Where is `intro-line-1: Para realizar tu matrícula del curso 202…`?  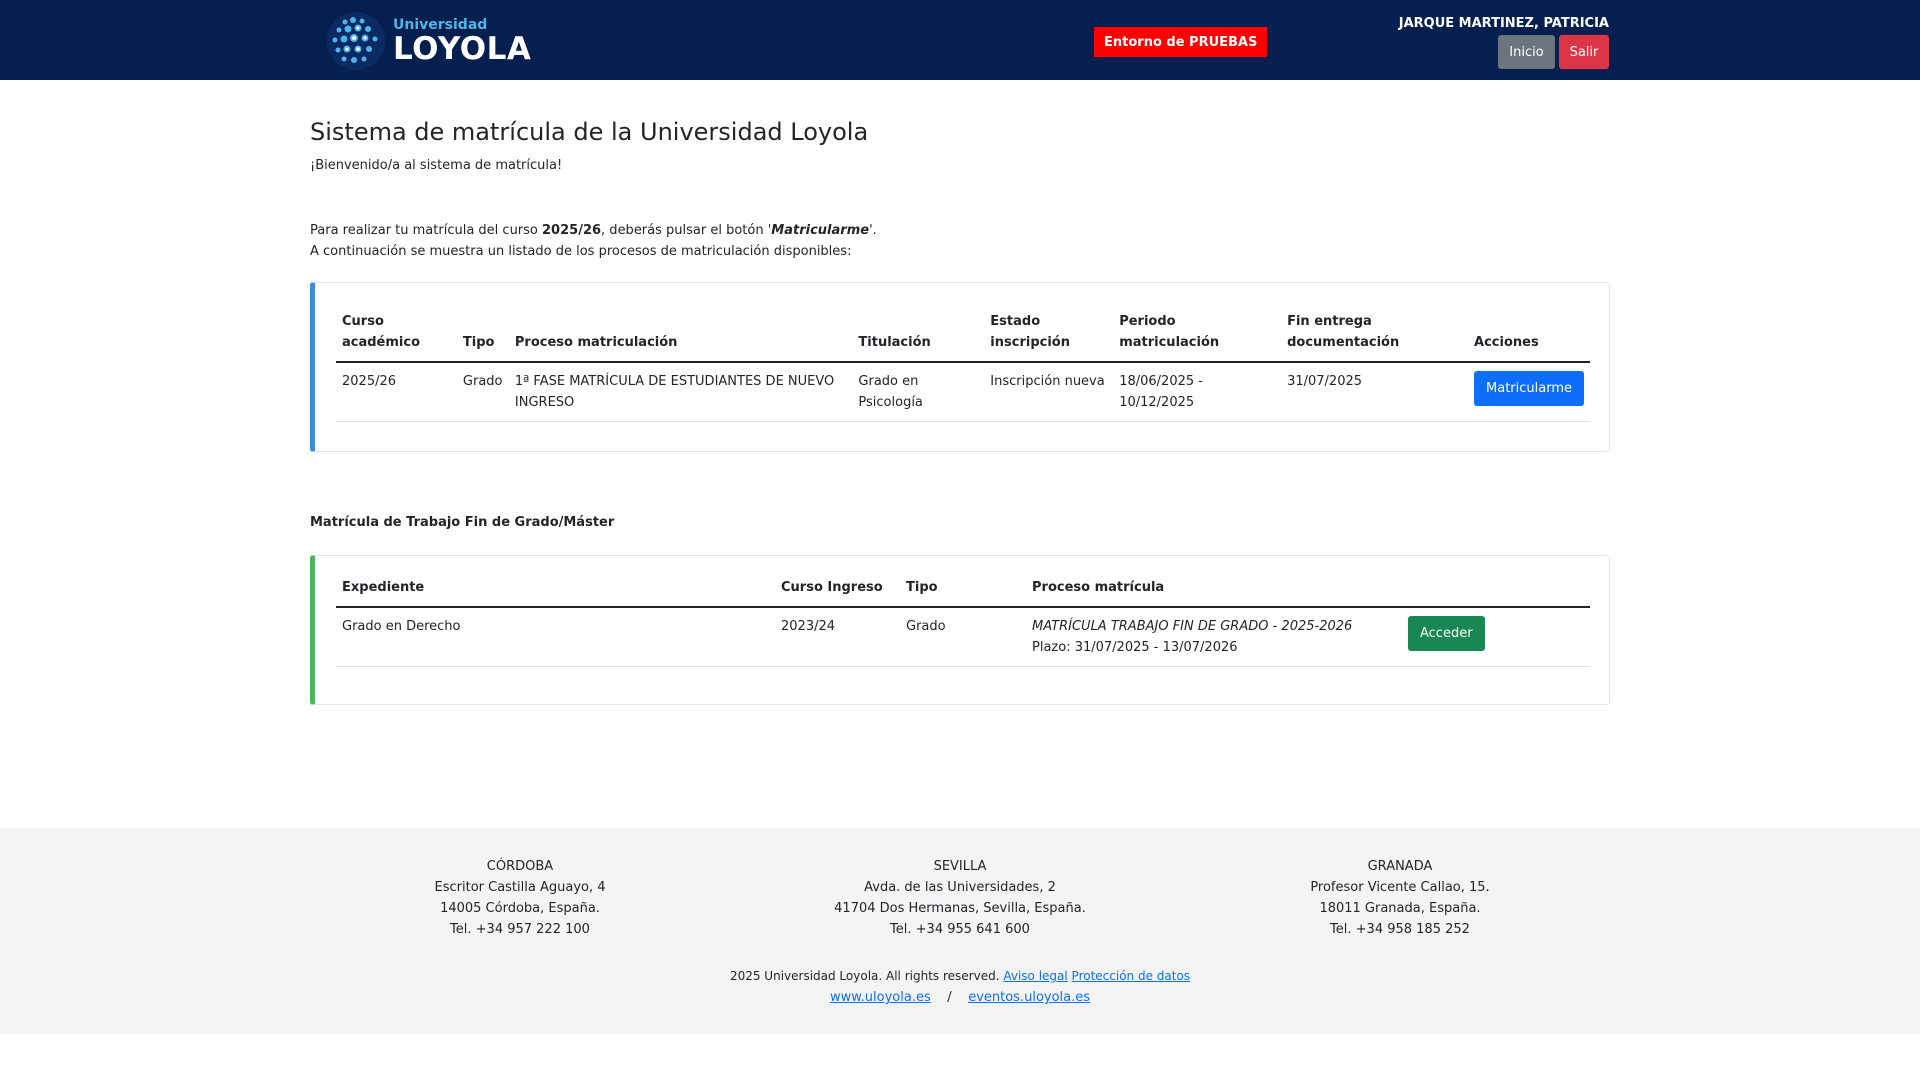 intro-line-1: Para realizar tu matrícula del curso 202… is located at coordinates (593, 230).